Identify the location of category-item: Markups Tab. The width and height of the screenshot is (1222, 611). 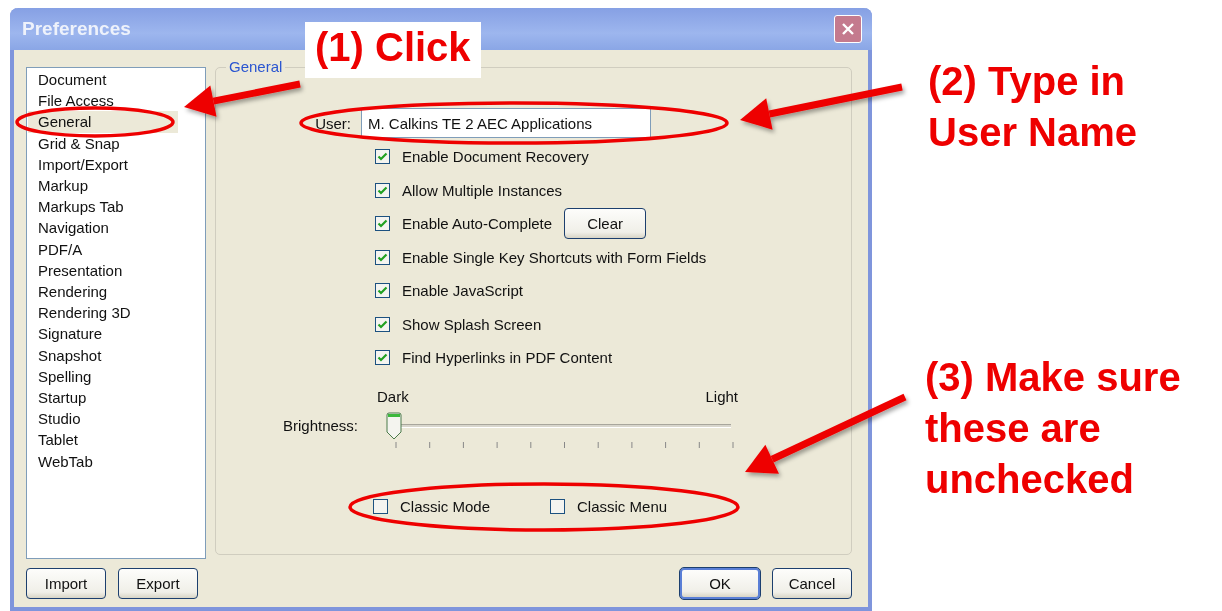
(103, 207).